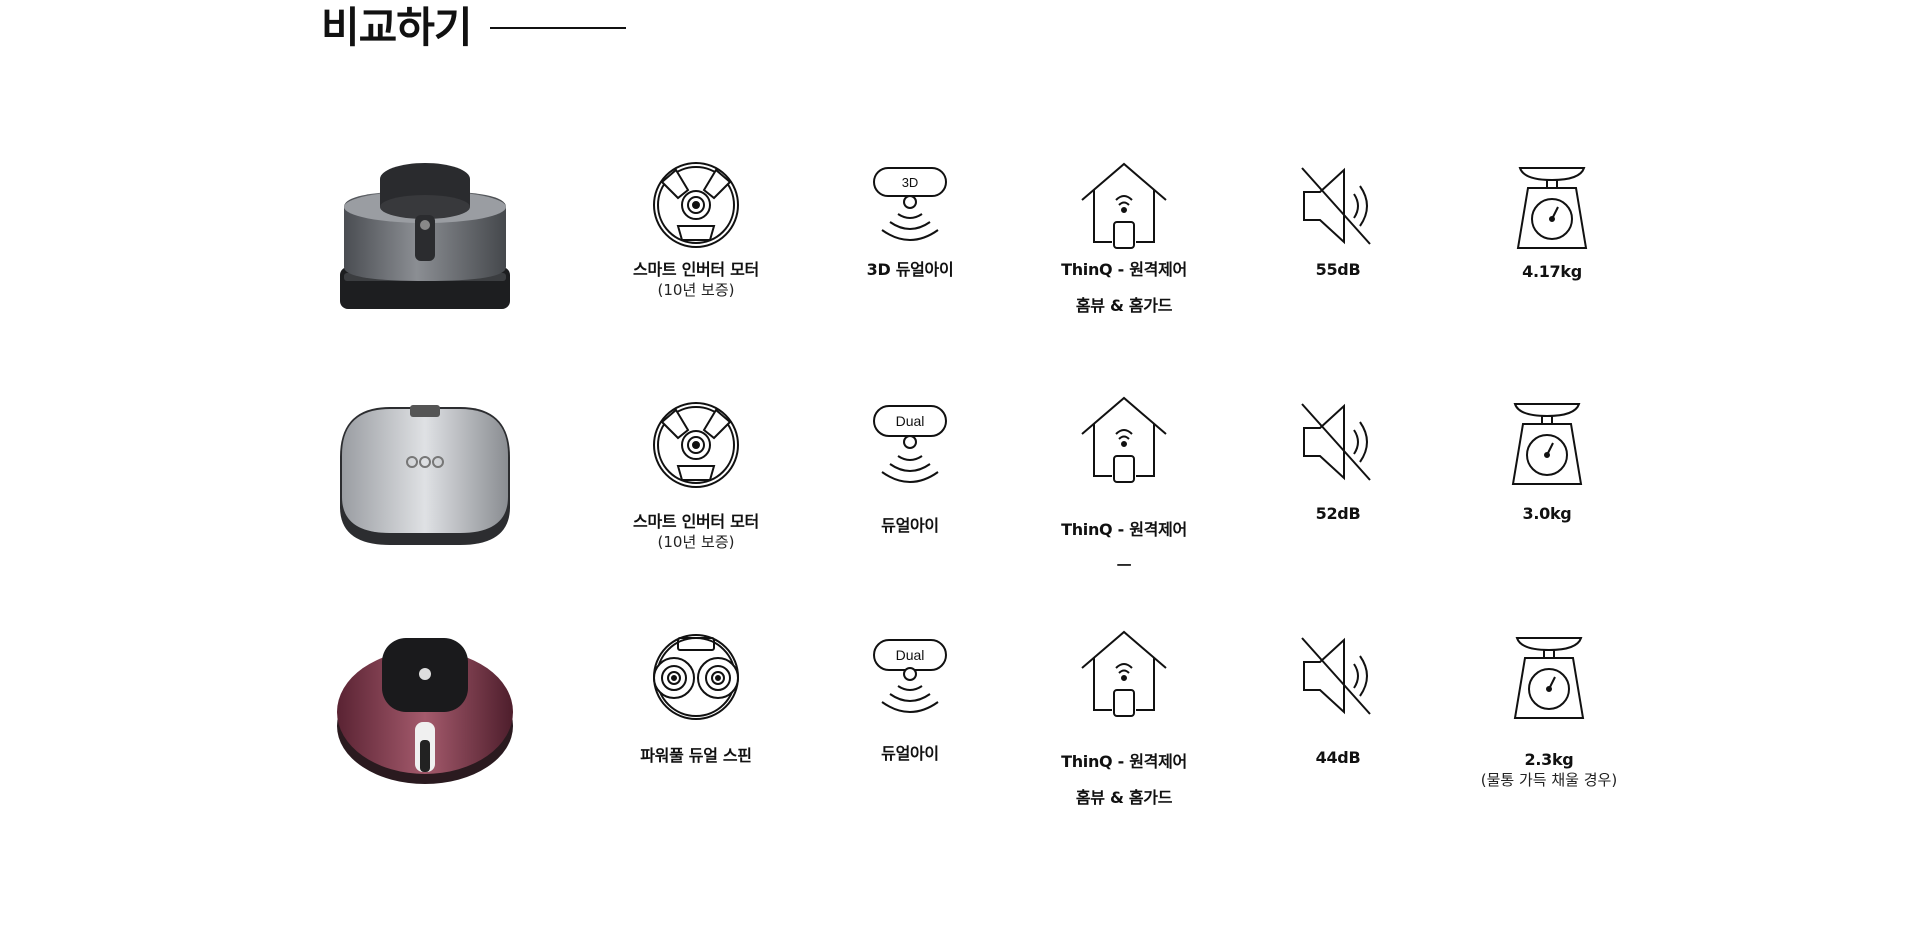 This screenshot has width=1920, height=948. Describe the element at coordinates (1547, 513) in the screenshot. I see `weight-label: 3.0kg` at that location.